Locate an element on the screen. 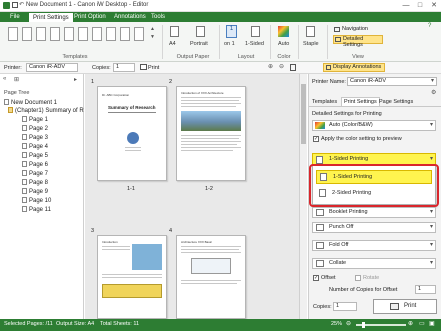 This screenshot has width=441, height=331. printer-select-value: Canon iR-ADV is located at coordinates (47, 67).